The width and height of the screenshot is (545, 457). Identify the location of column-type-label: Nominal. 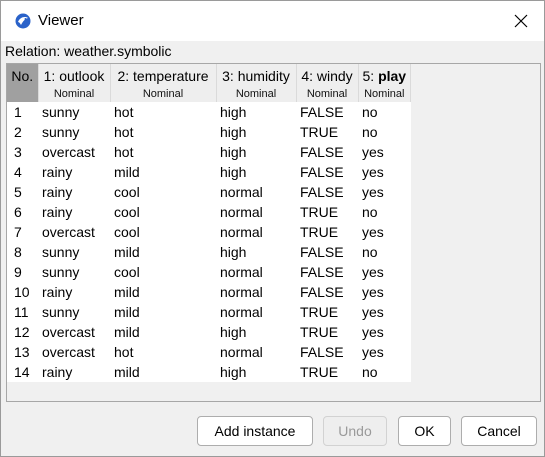
(256, 94).